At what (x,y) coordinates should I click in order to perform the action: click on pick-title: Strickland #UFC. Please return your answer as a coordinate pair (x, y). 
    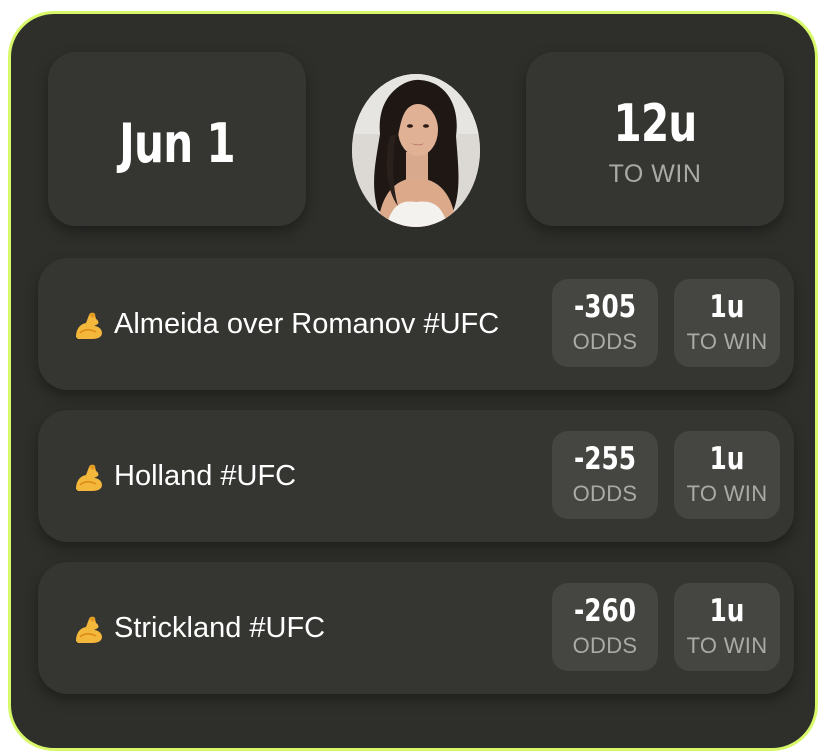
    Looking at the image, I should click on (198, 628).